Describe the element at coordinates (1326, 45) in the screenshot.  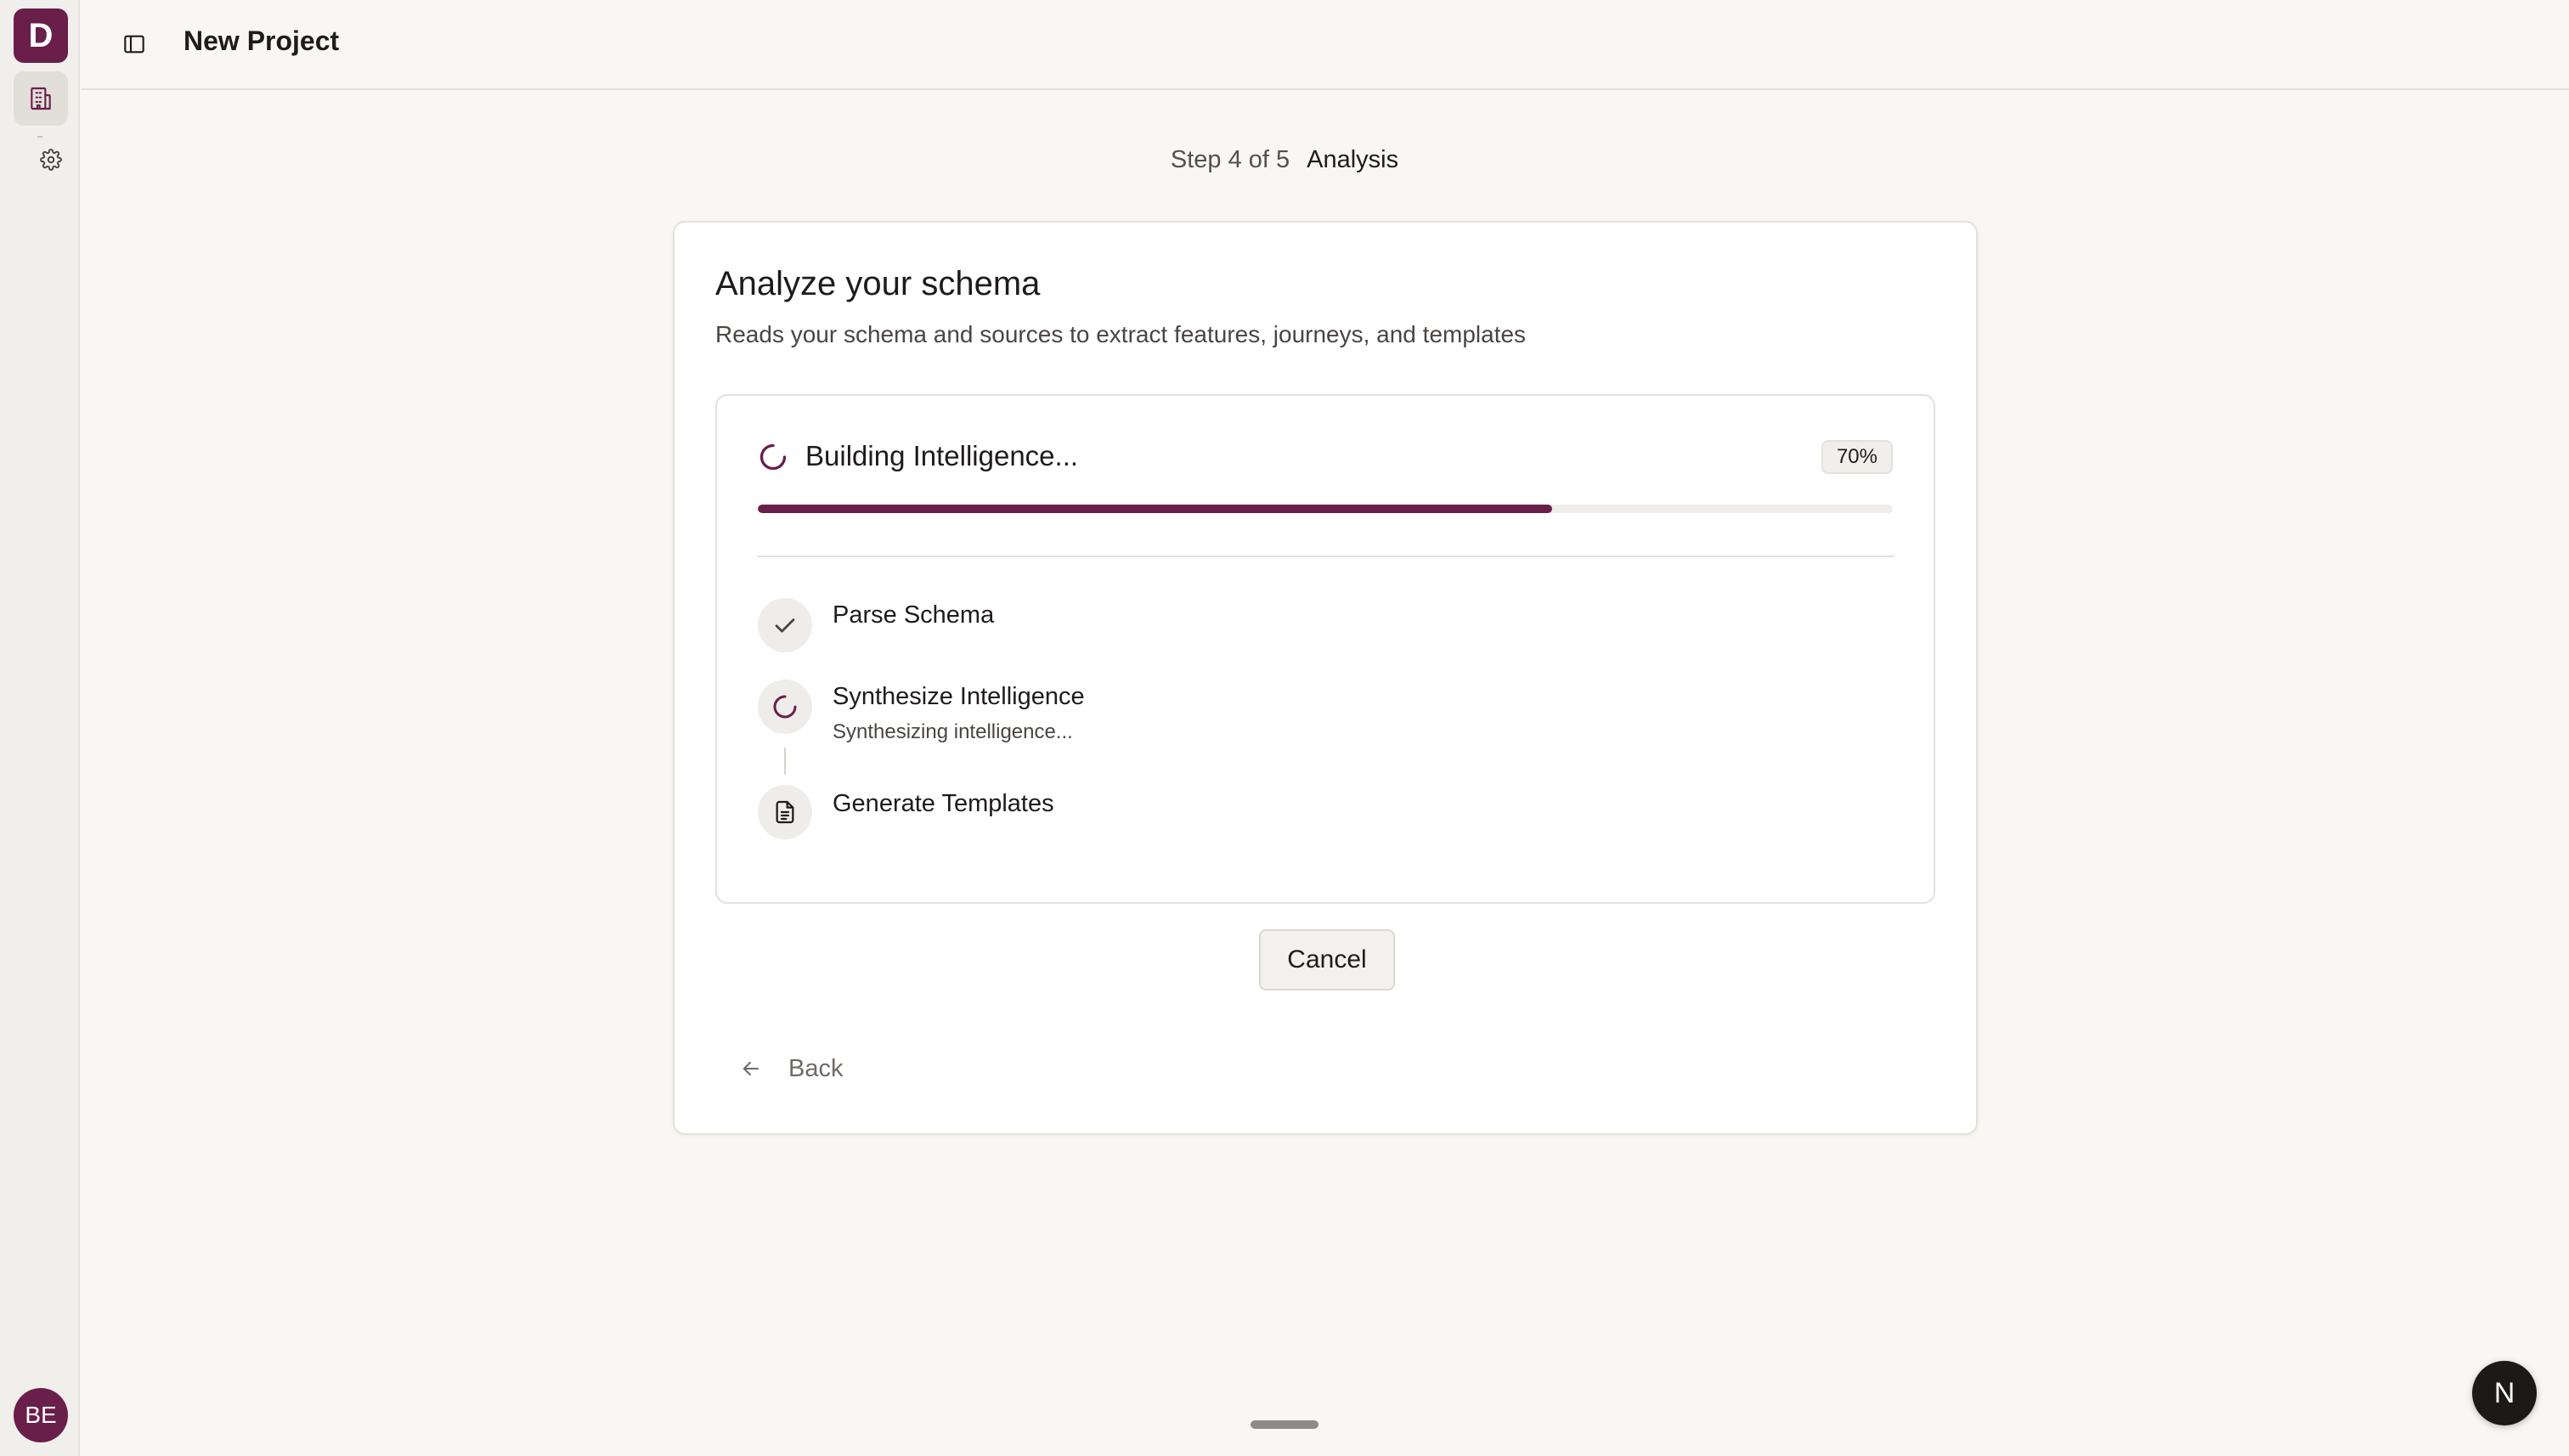
I see `top-bar: New Project` at that location.